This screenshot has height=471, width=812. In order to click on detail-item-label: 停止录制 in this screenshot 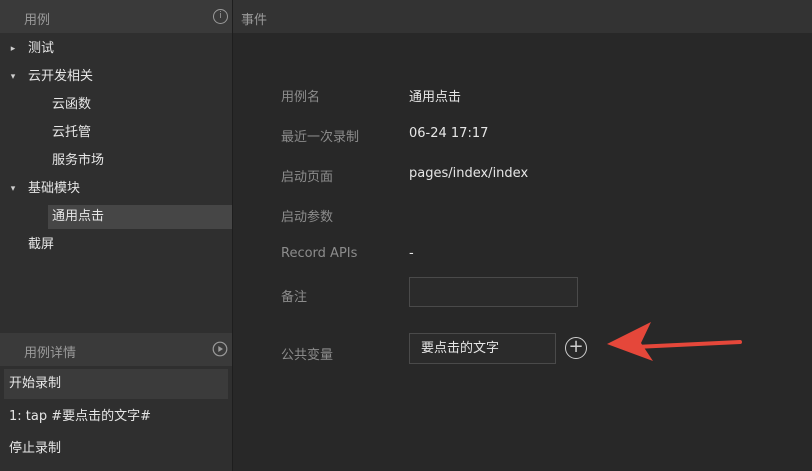, I will do `click(35, 448)`.